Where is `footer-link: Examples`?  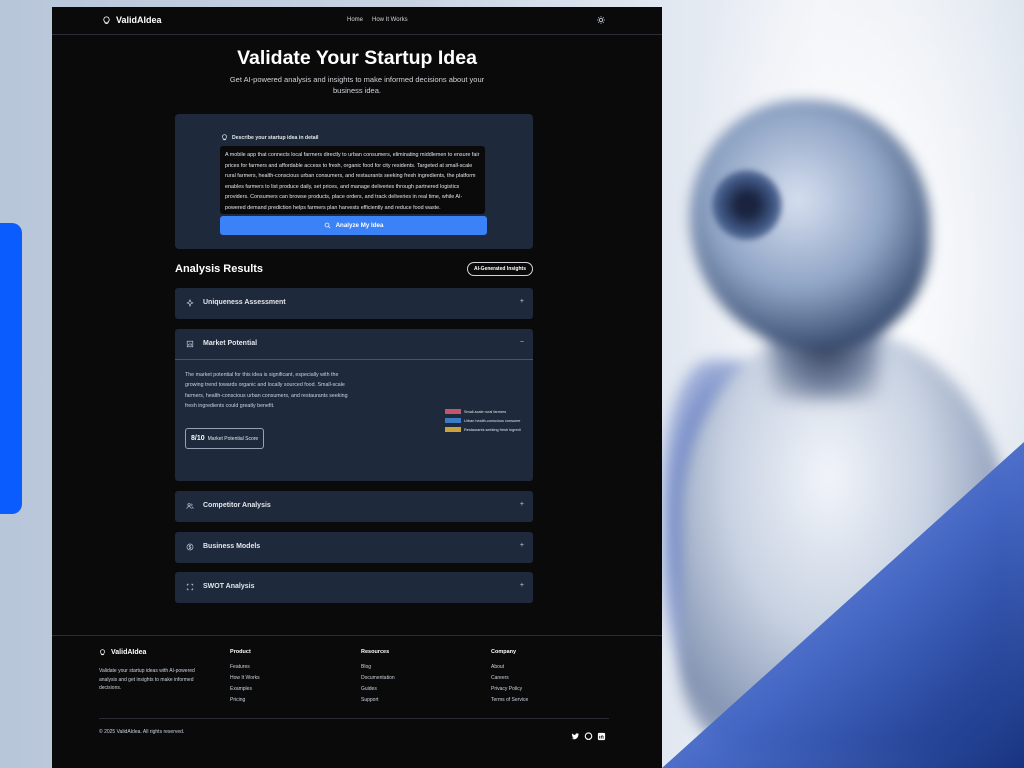 footer-link: Examples is located at coordinates (245, 691).